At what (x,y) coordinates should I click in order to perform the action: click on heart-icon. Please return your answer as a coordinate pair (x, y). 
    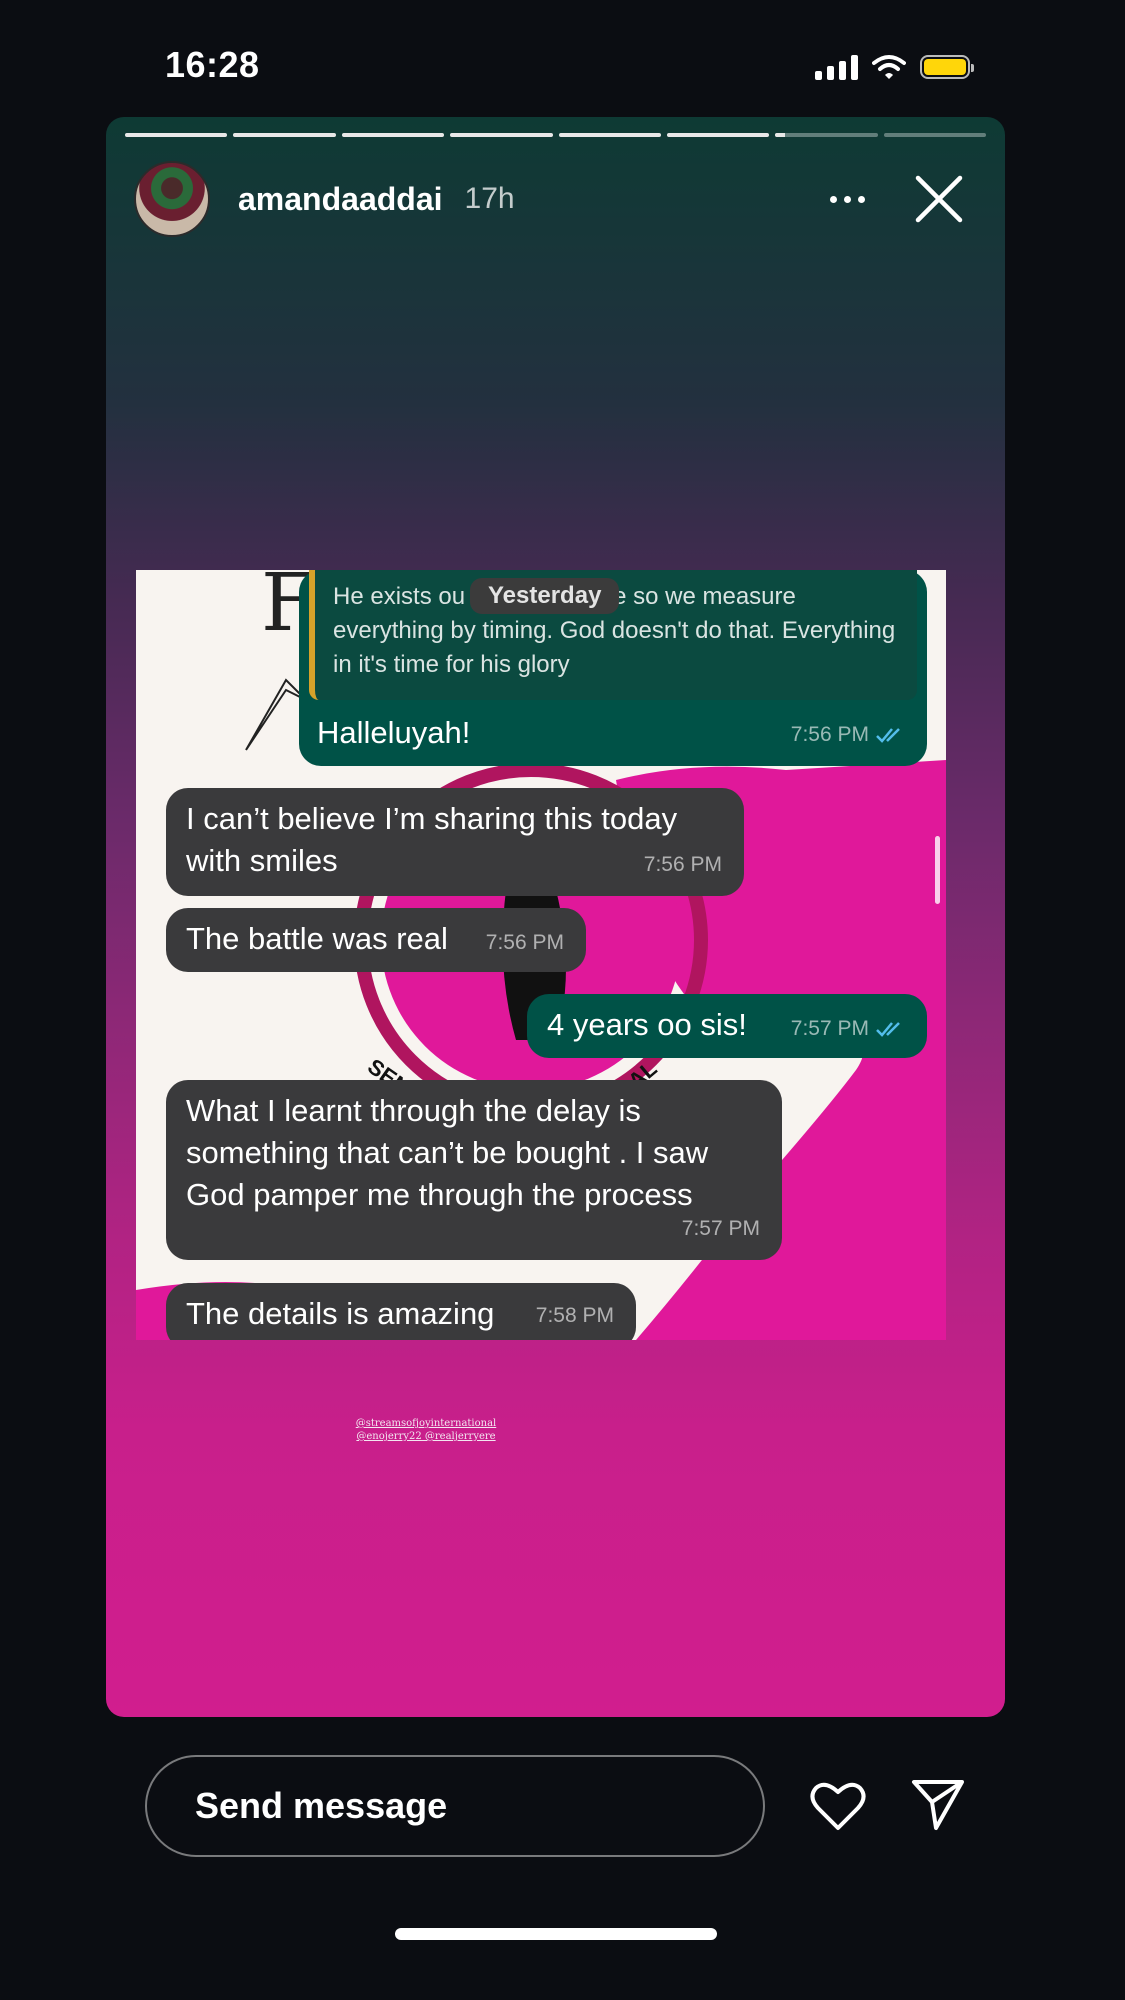
    Looking at the image, I should click on (838, 1806).